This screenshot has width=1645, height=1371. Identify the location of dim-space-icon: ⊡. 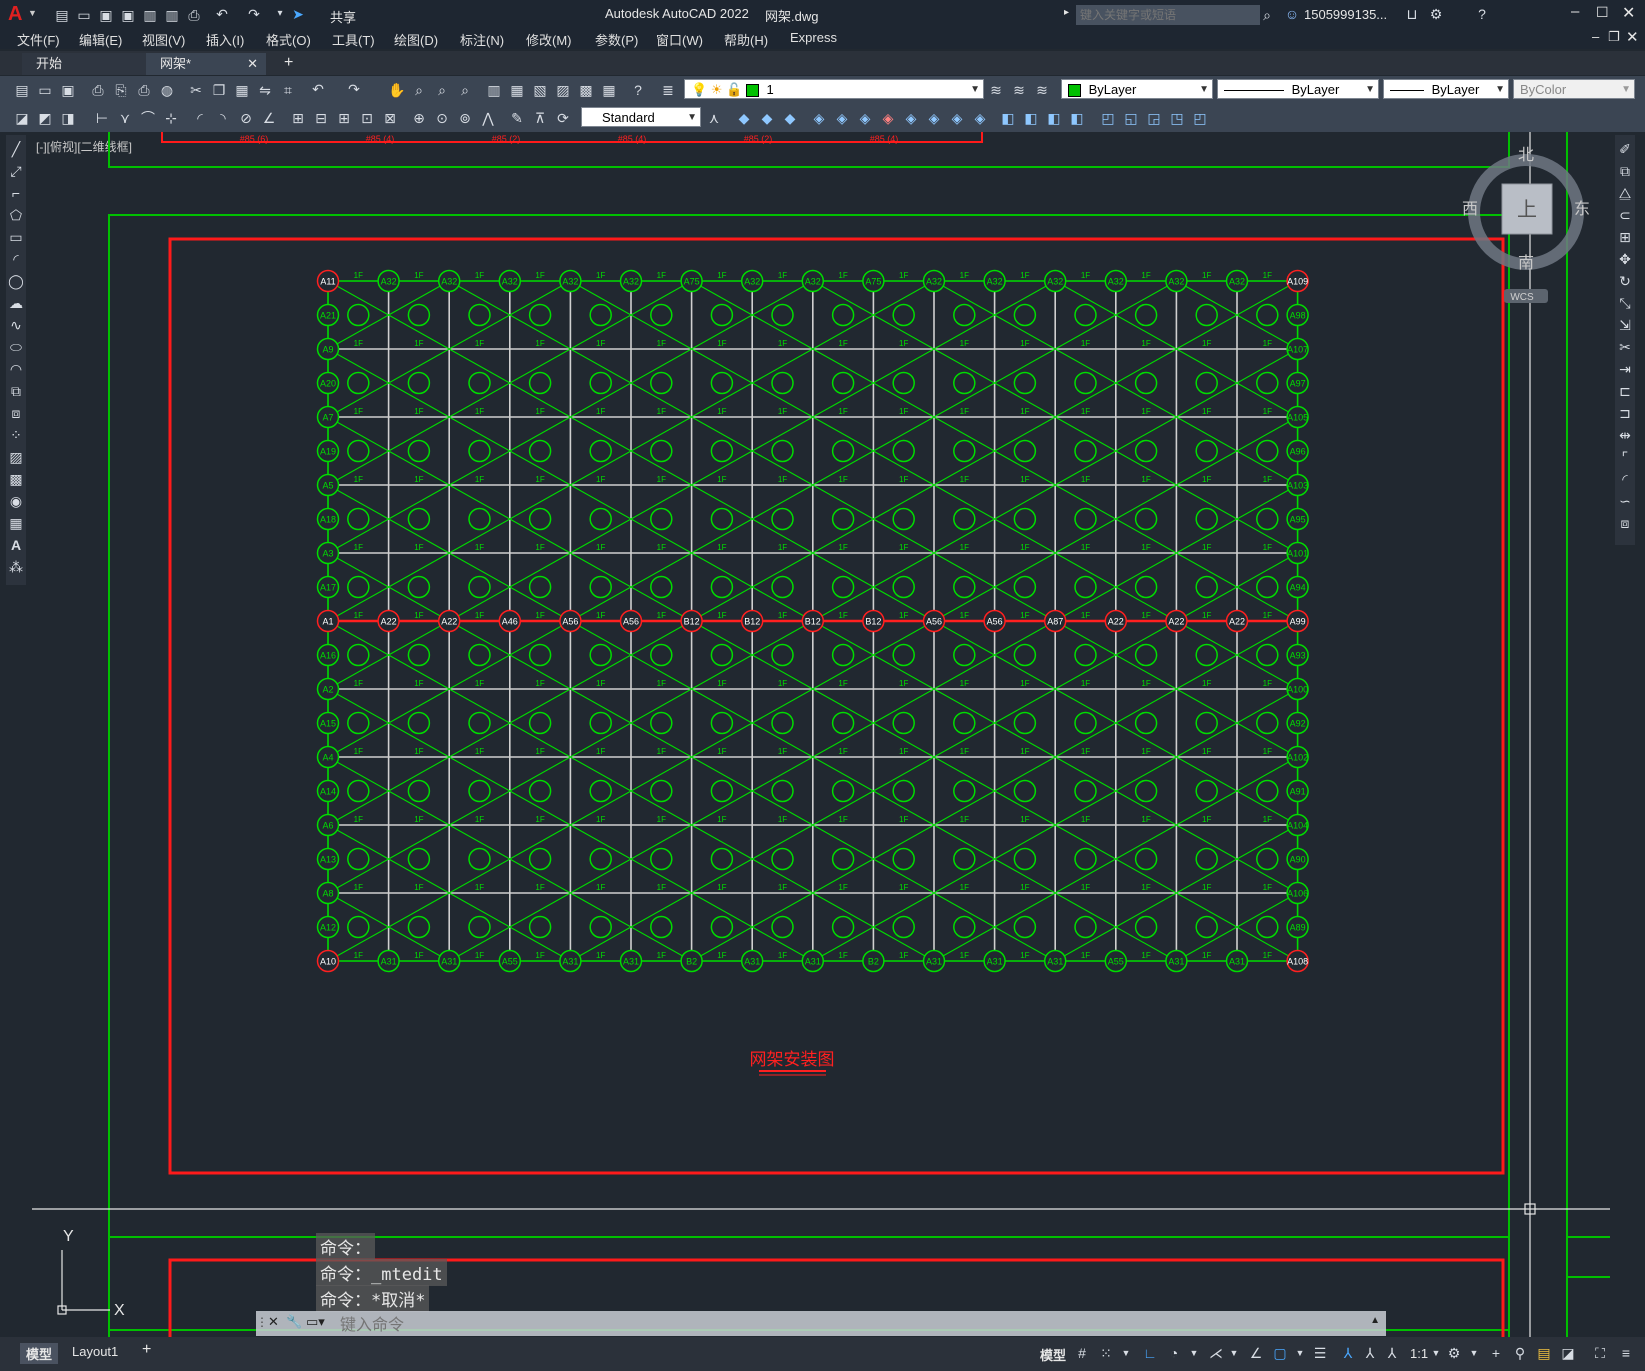
(367, 118).